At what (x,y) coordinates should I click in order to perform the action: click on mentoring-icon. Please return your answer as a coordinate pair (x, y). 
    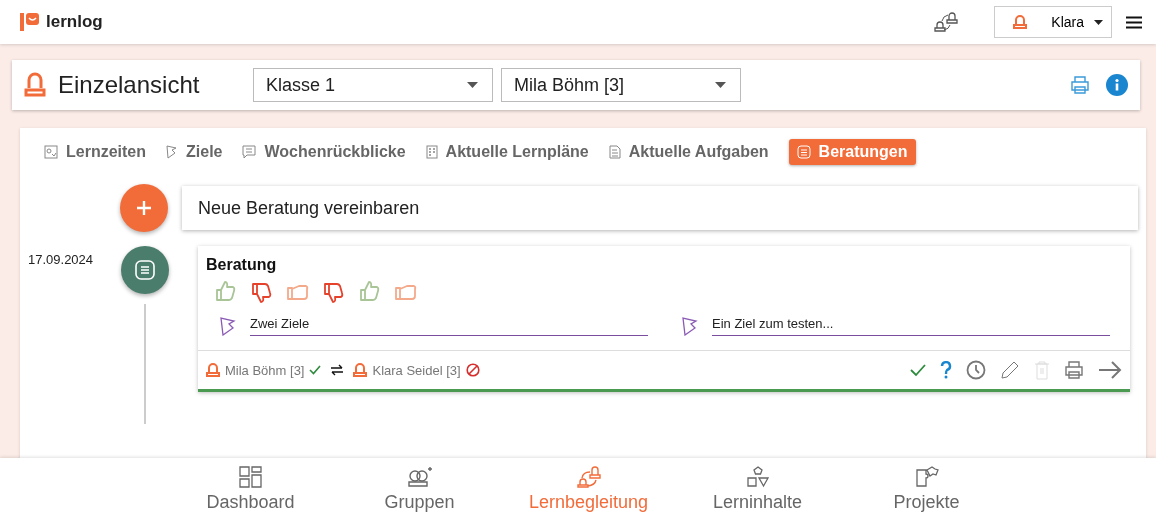
    Looking at the image, I should click on (588, 477).